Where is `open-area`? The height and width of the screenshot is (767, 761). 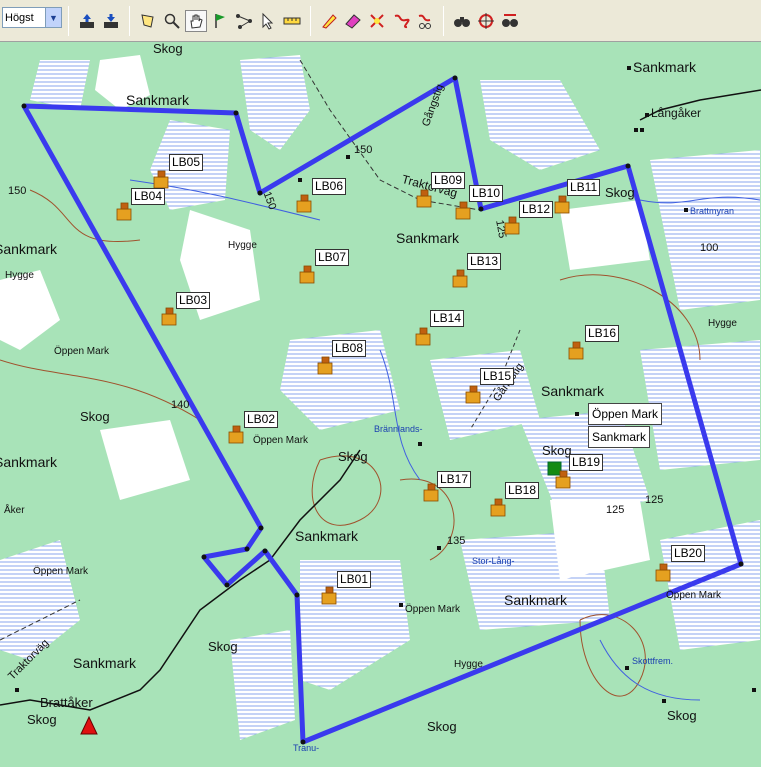 open-area is located at coordinates (605, 235).